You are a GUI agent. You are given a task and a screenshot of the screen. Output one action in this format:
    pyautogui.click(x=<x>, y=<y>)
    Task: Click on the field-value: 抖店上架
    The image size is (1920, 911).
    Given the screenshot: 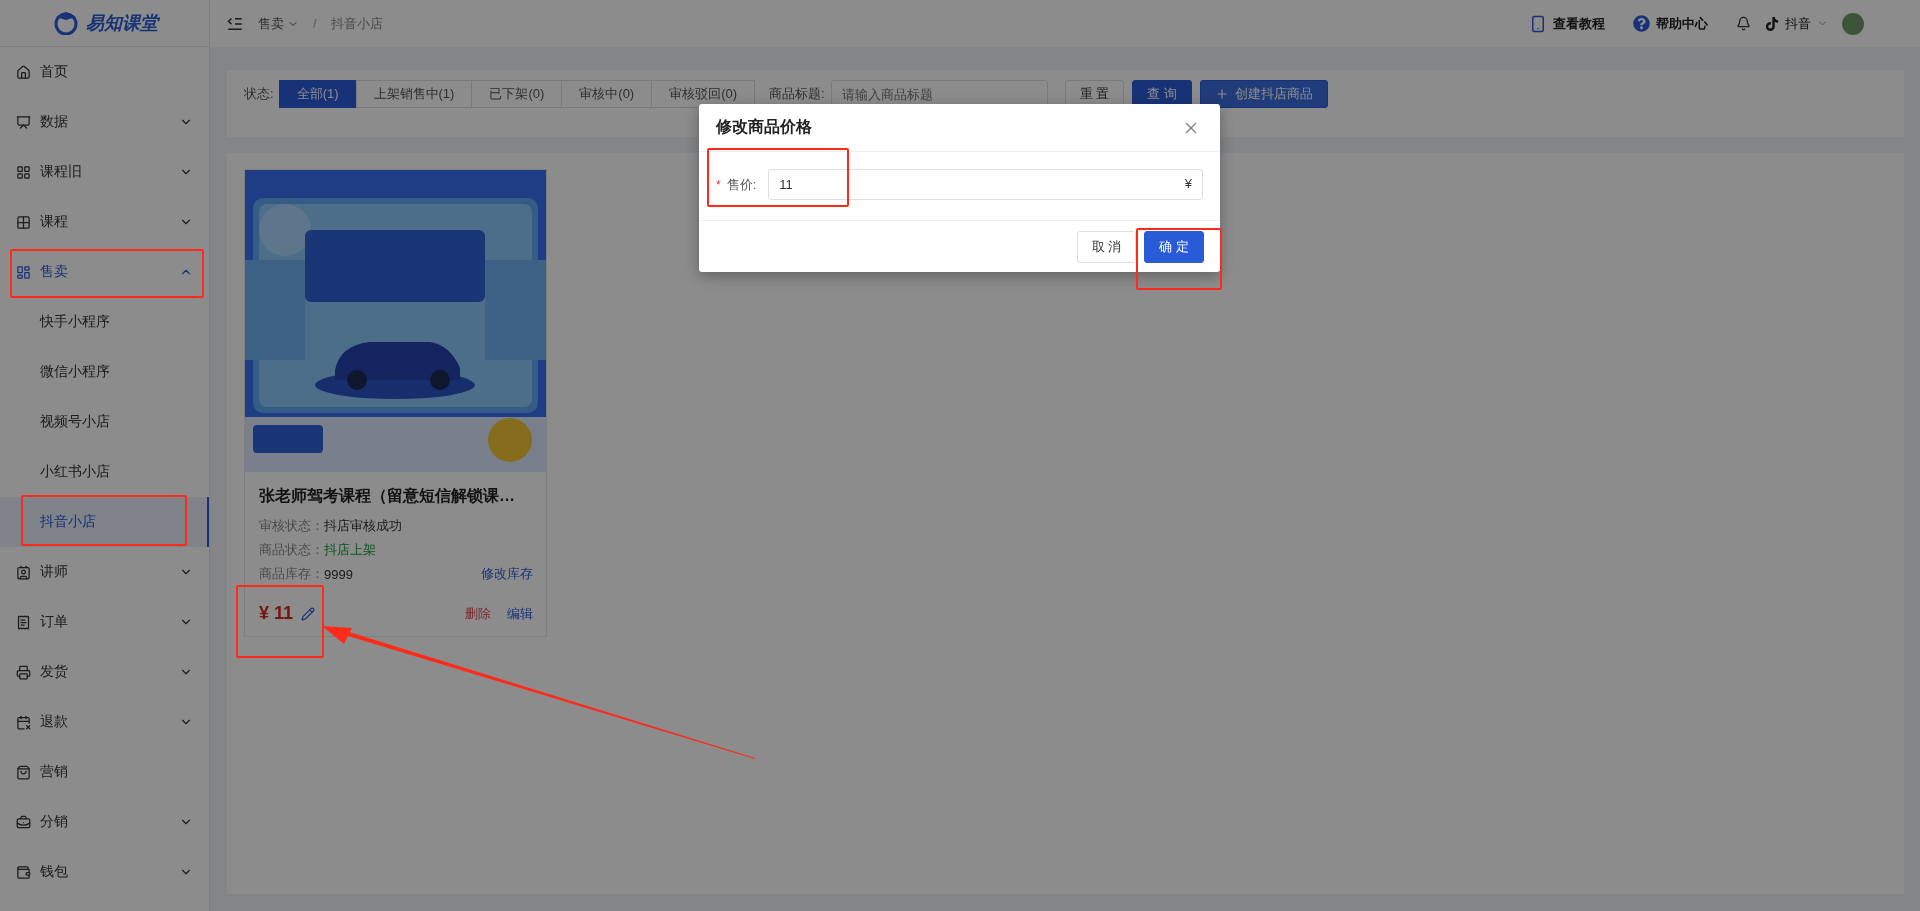 What is the action you would take?
    pyautogui.click(x=350, y=550)
    